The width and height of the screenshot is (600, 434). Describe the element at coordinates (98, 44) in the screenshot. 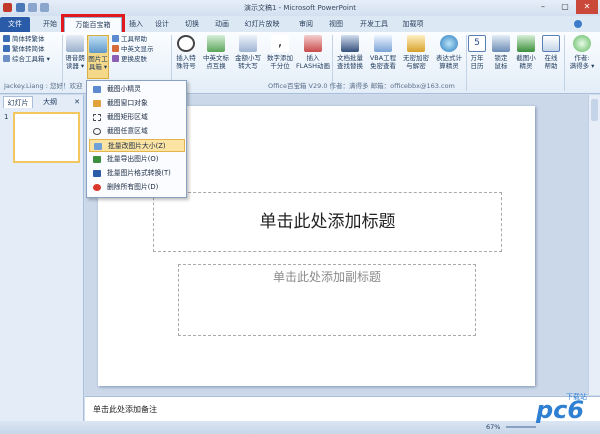

I see `picture-icon` at that location.